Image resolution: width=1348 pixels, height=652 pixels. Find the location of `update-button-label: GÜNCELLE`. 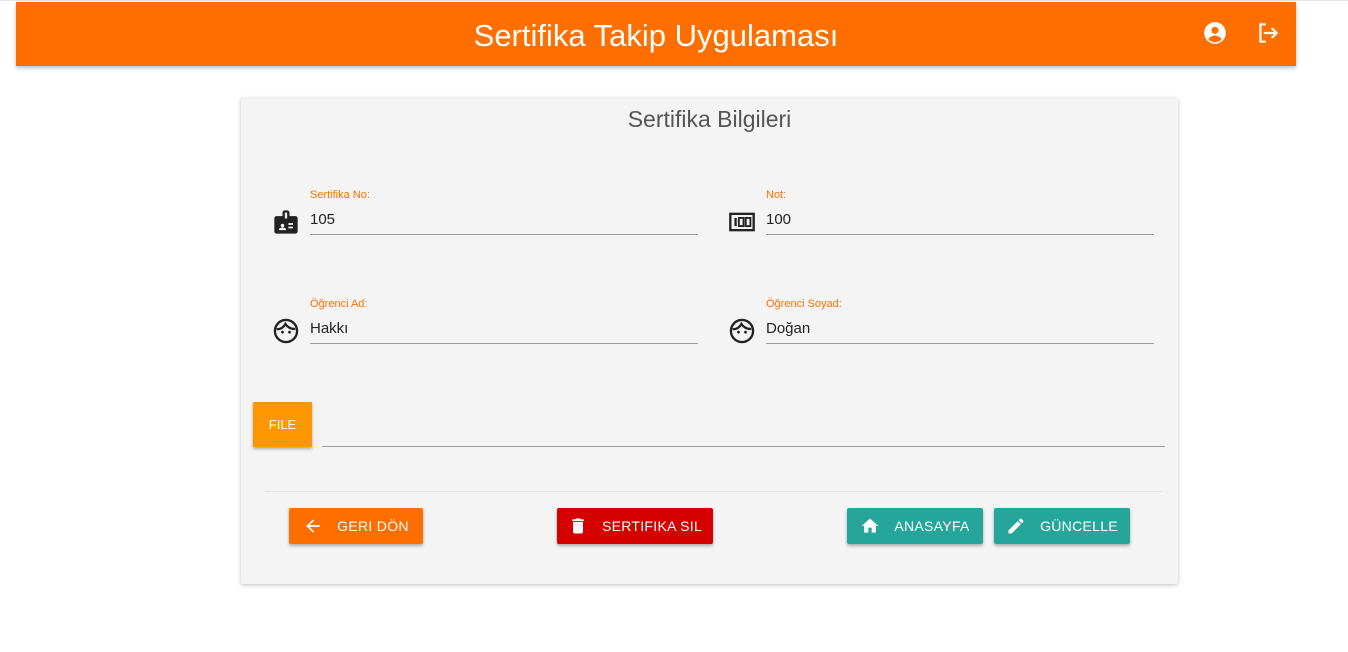

update-button-label: GÜNCELLE is located at coordinates (1079, 526).